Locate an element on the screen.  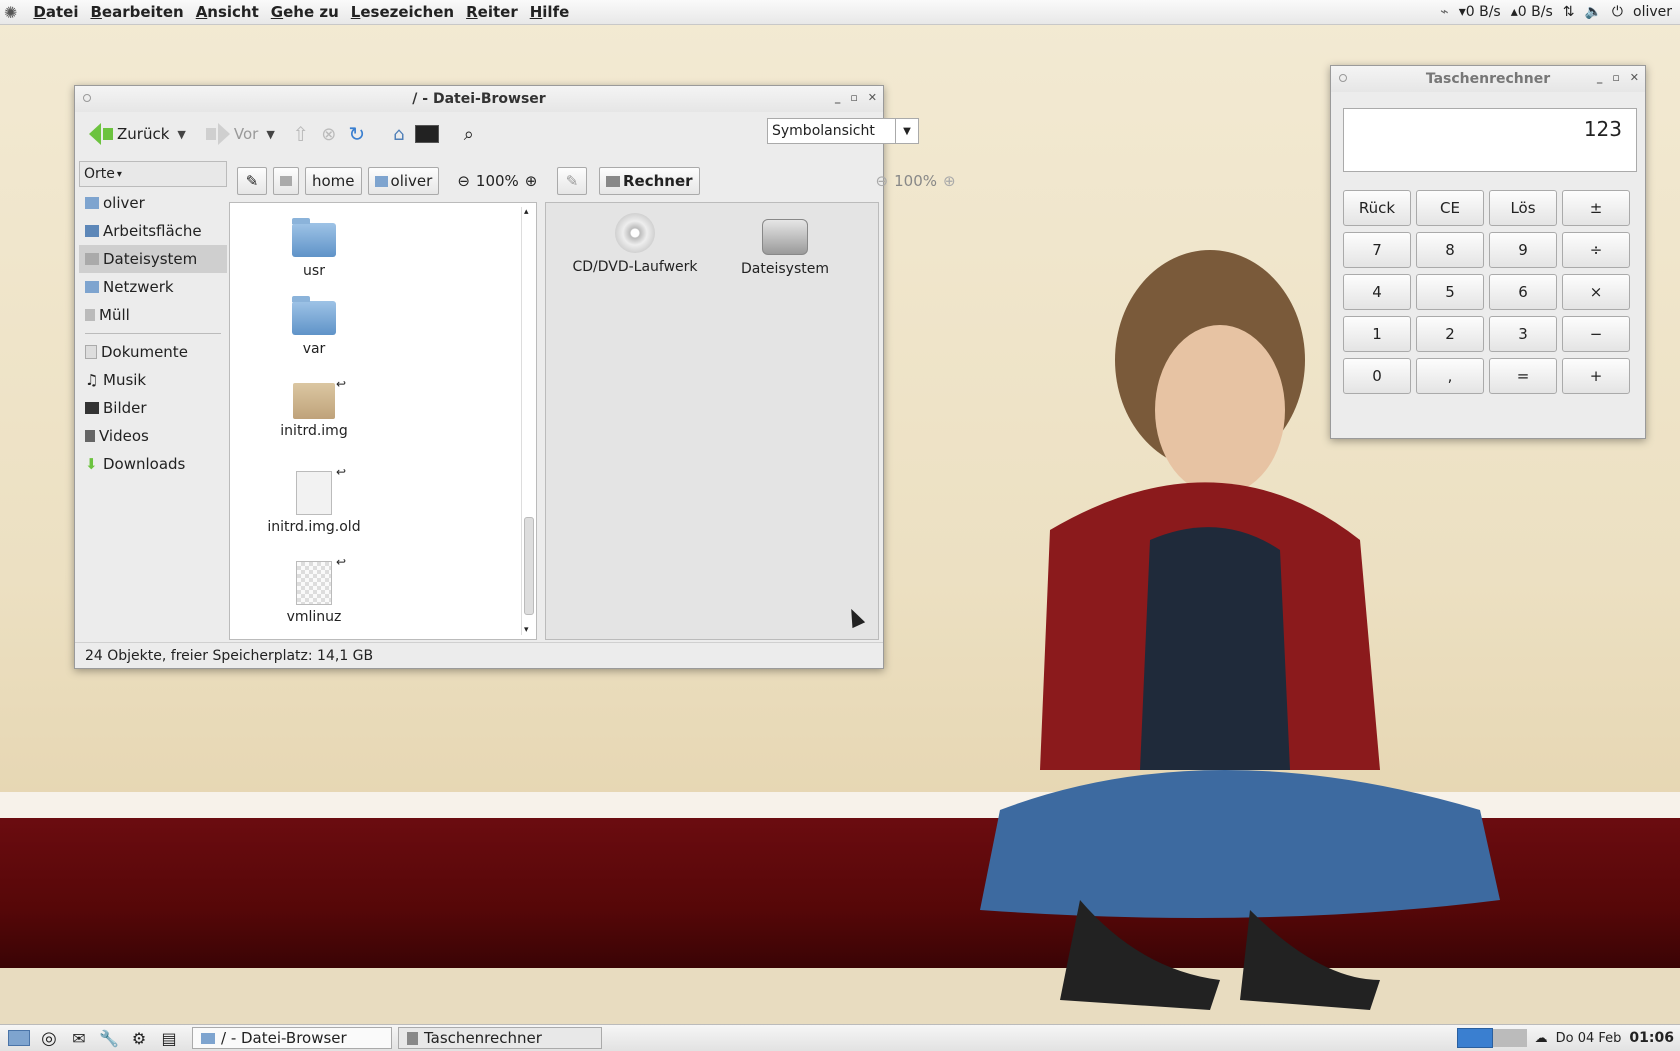
computer-icon is located at coordinates (426, 134).